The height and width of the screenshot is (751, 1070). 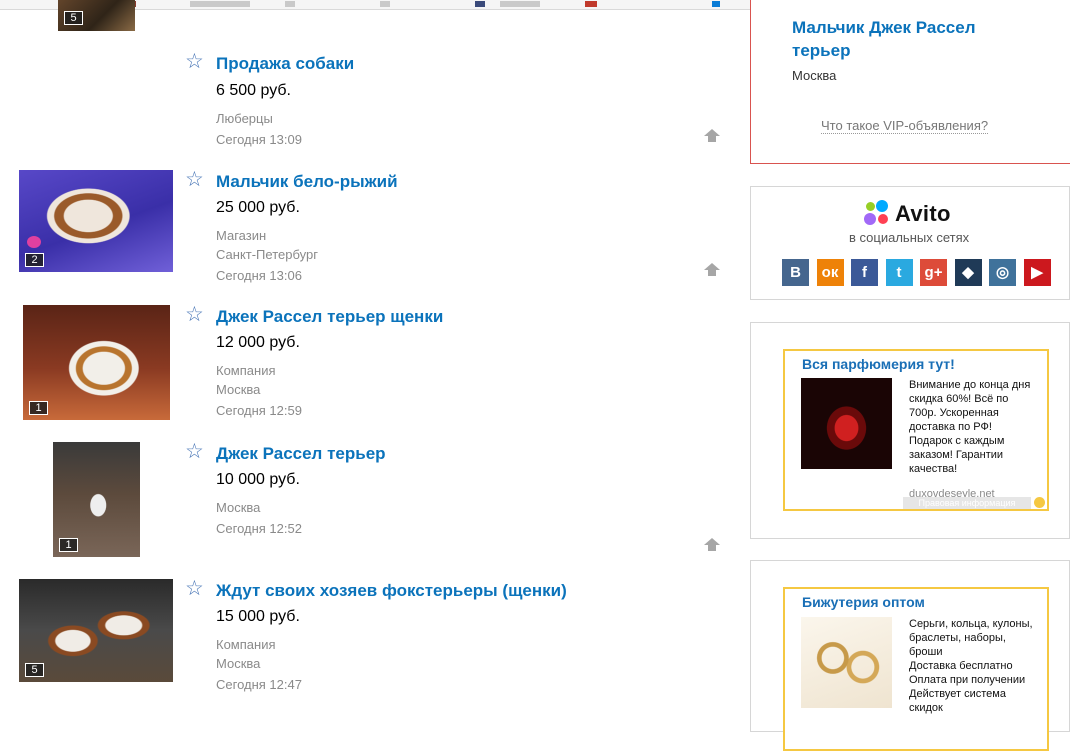 I want to click on listing-price: 15 000 руб., so click(x=258, y=616).